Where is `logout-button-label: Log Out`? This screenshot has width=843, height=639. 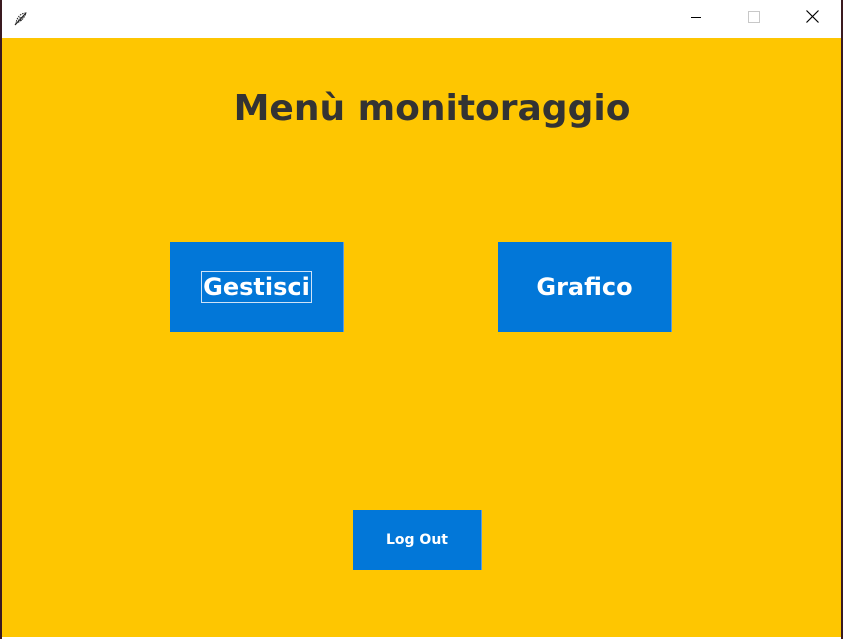 logout-button-label: Log Out is located at coordinates (417, 540).